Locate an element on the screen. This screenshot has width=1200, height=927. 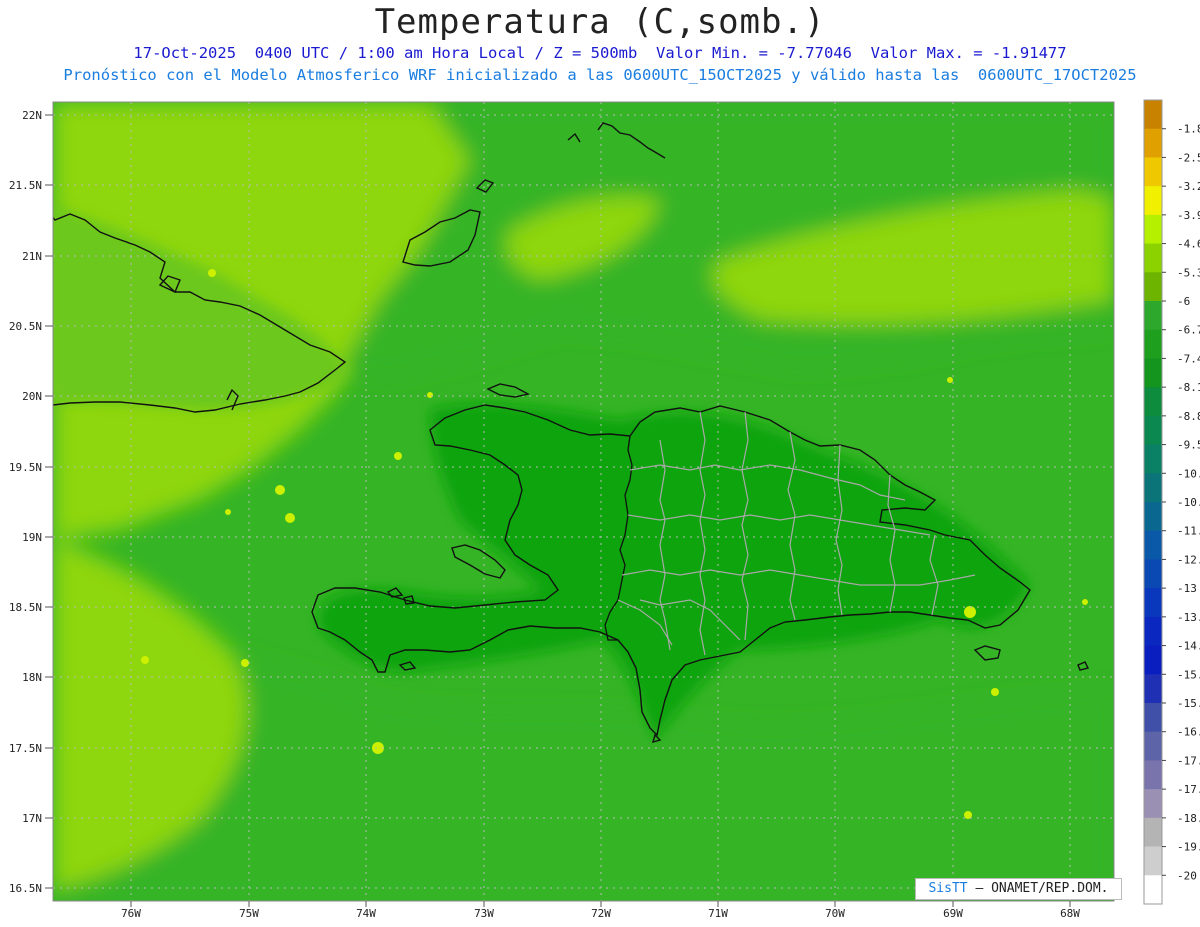
colorbar-label: -4.6 is located at coordinates (1188, 244).